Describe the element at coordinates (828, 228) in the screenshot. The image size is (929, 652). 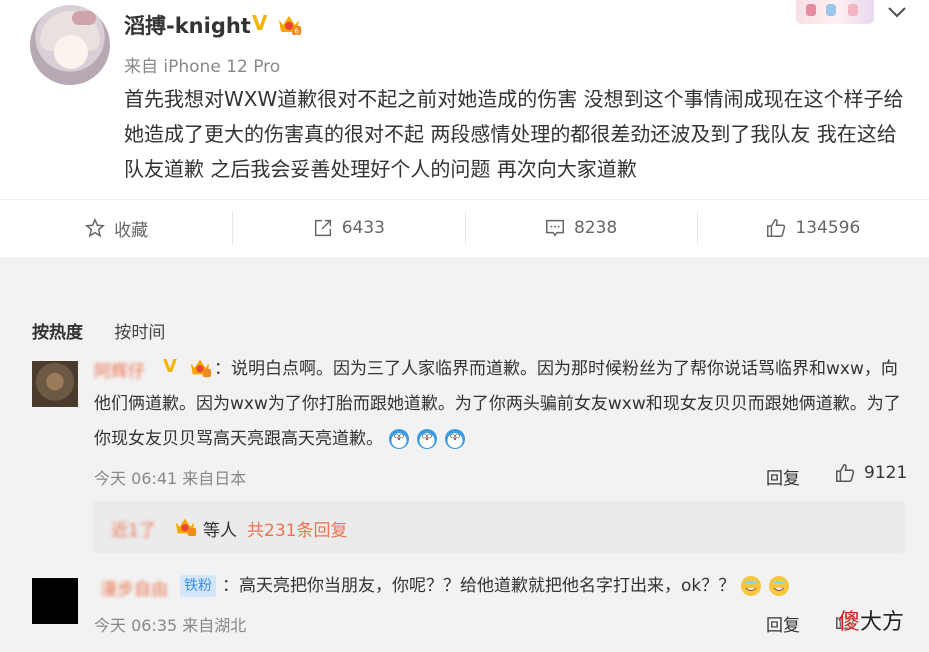
I see `like-count: 134596` at that location.